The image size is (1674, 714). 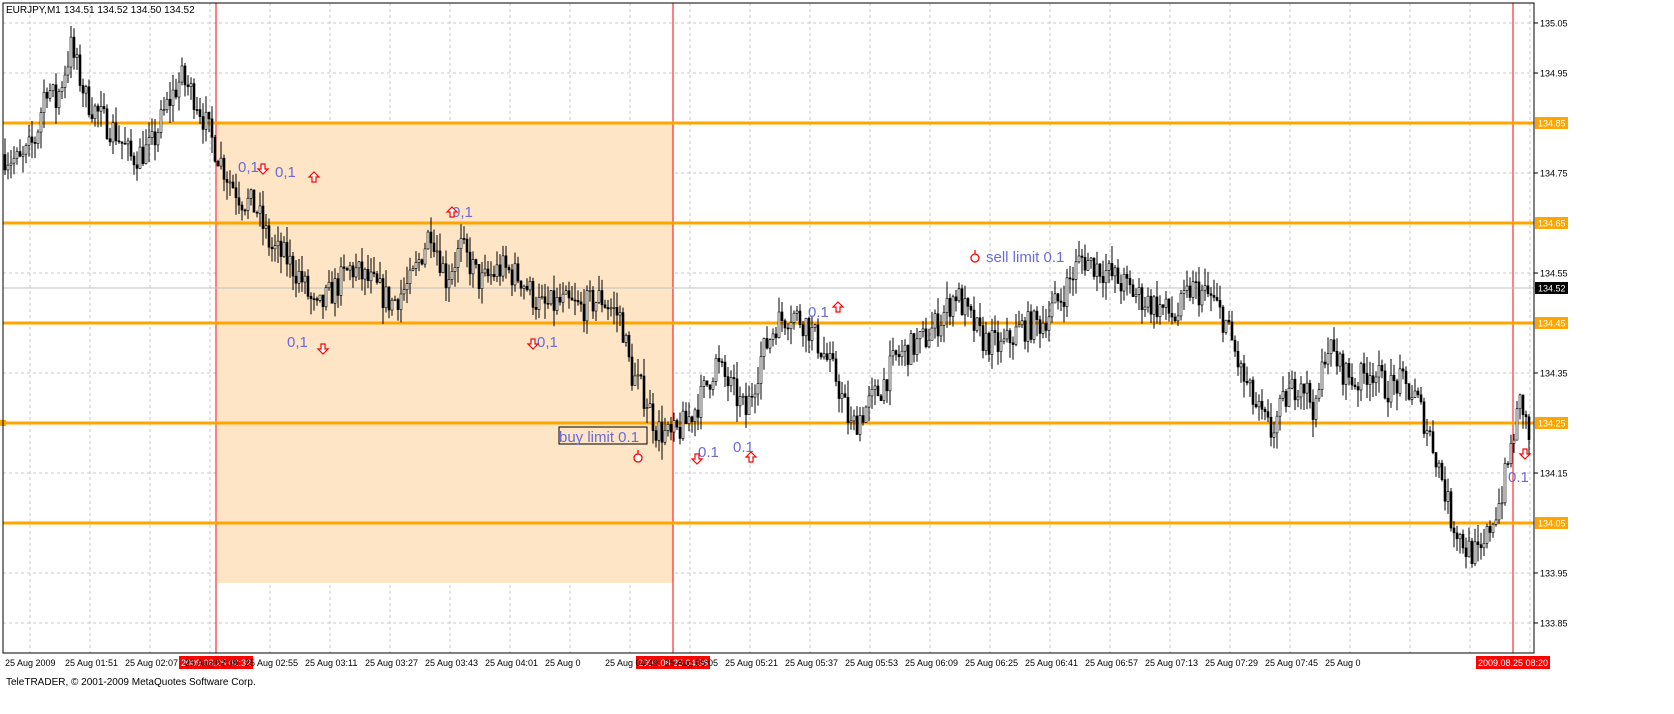 I want to click on pending-order-icon, so click(x=638, y=458).